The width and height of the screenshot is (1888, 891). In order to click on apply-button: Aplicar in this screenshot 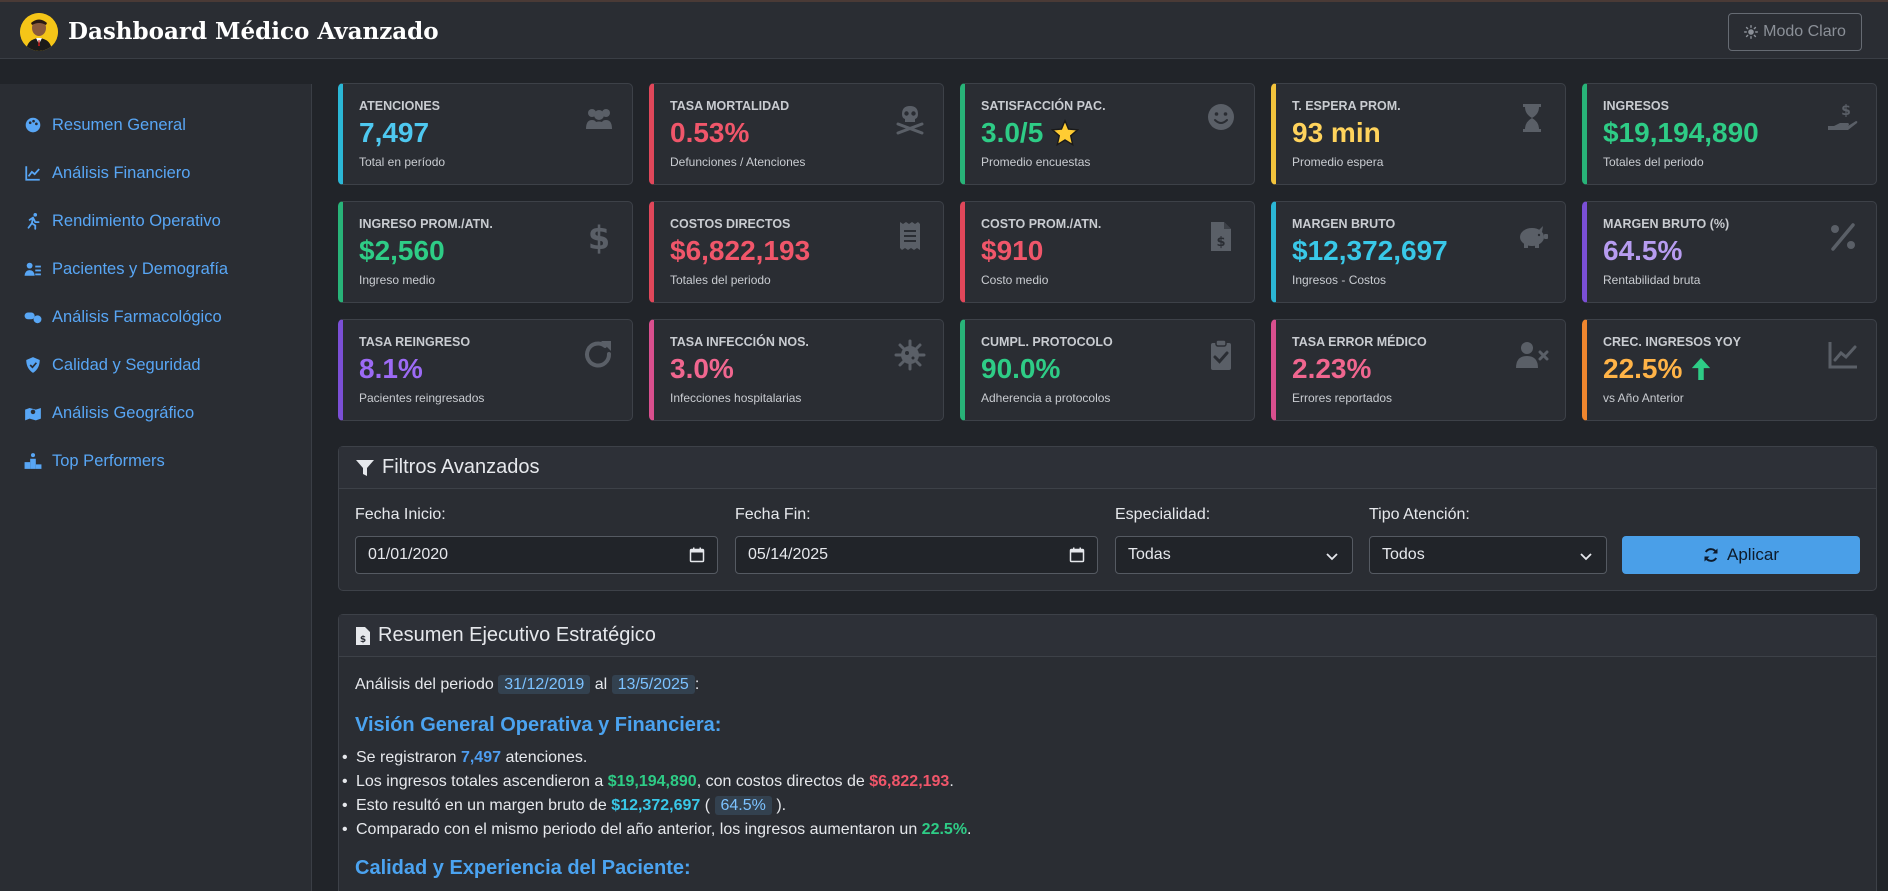, I will do `click(1741, 555)`.